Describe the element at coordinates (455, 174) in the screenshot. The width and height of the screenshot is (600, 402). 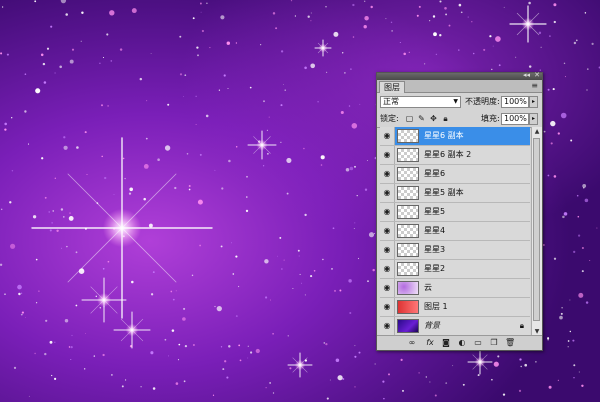
I see `layer-row: ◉ 星星6` at that location.